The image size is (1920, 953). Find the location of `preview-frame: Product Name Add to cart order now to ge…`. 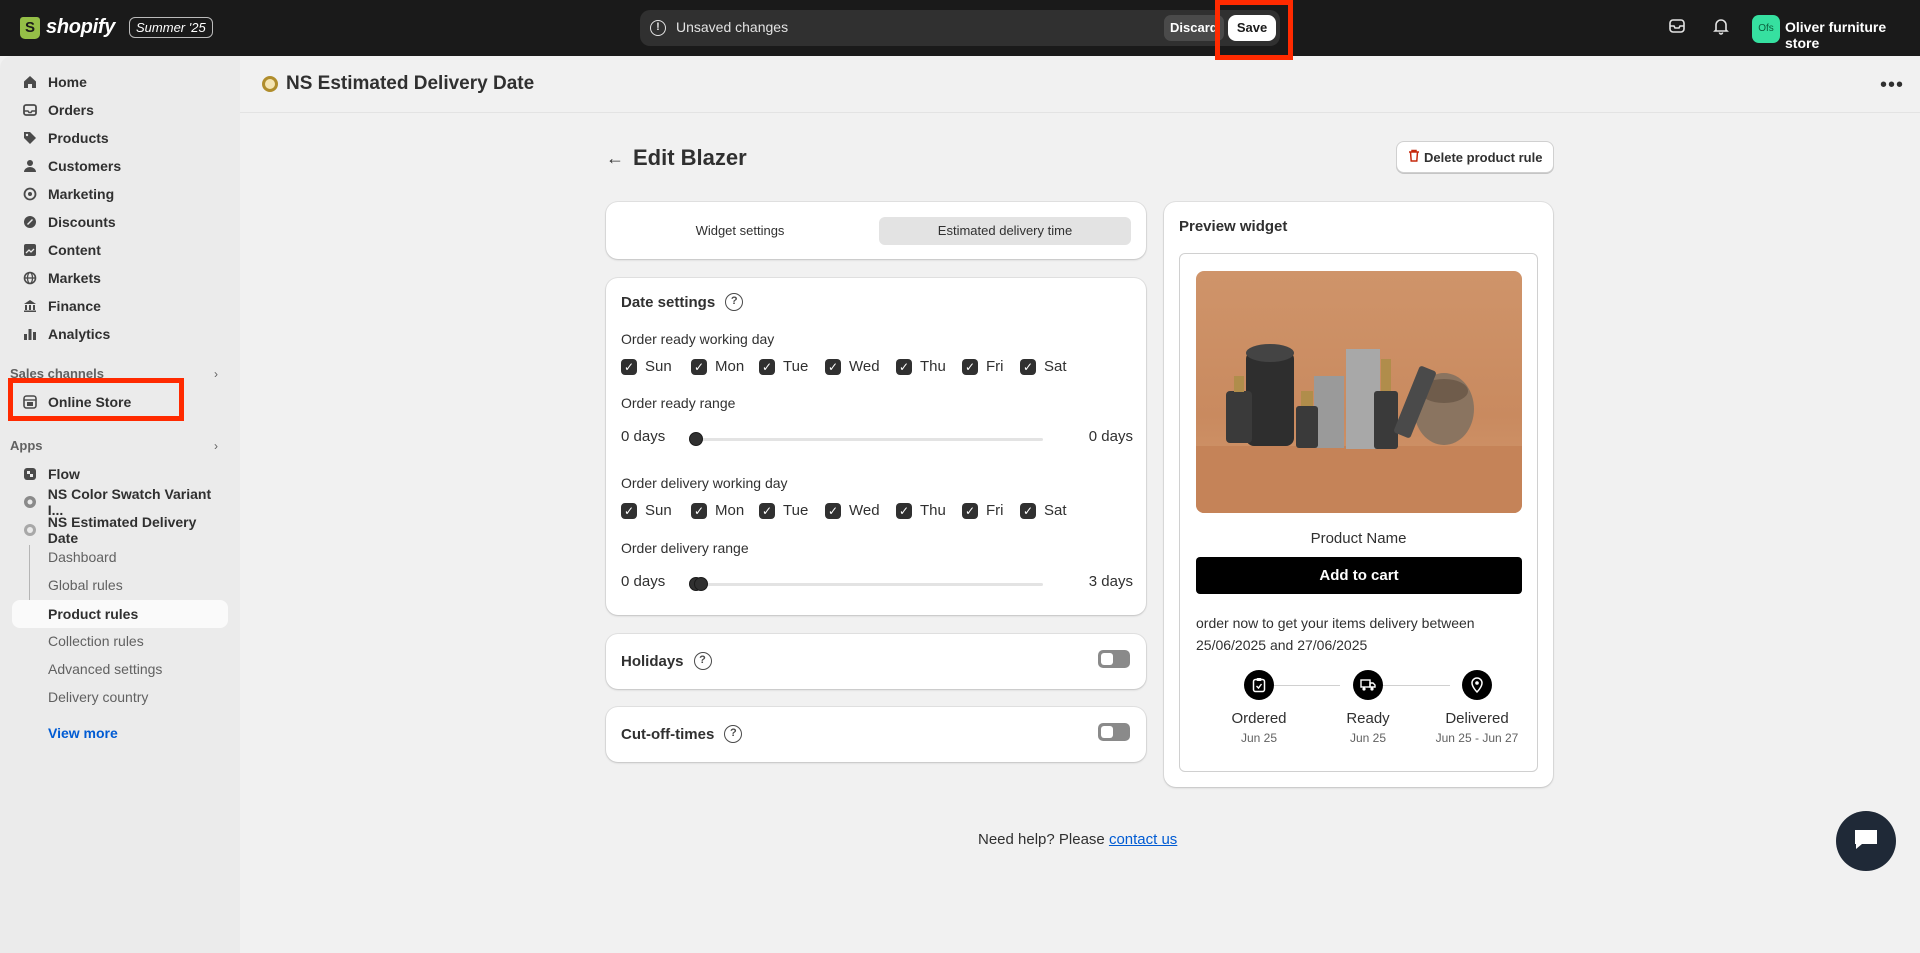

preview-frame: Product Name Add to cart order now to ge… is located at coordinates (1358, 512).